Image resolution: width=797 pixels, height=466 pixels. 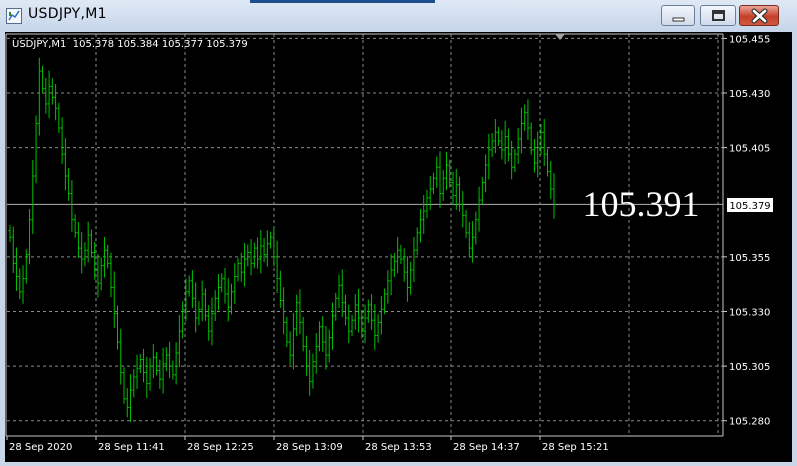 What do you see at coordinates (718, 15) in the screenshot?
I see `maximize-button` at bounding box center [718, 15].